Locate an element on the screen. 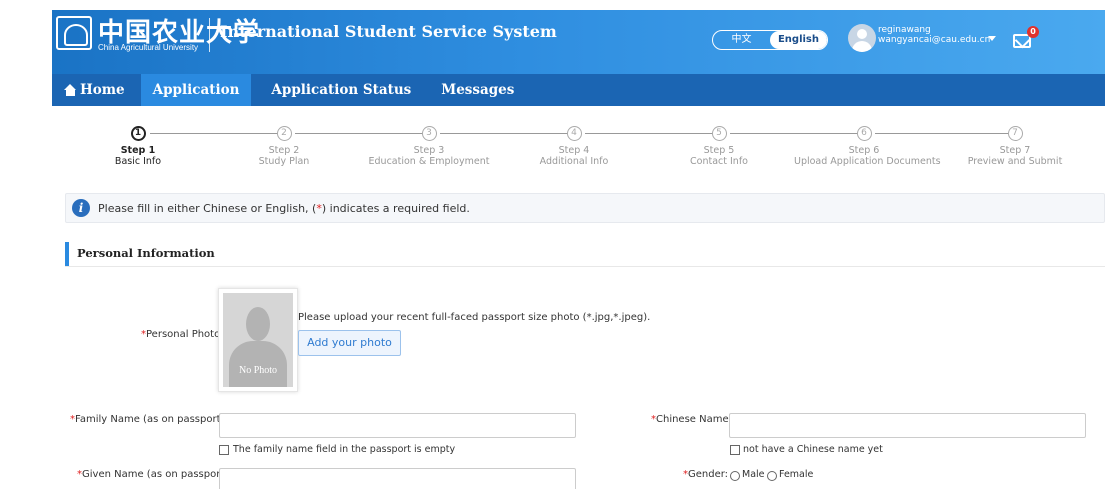  no-photo-text: No Photo is located at coordinates (258, 370).